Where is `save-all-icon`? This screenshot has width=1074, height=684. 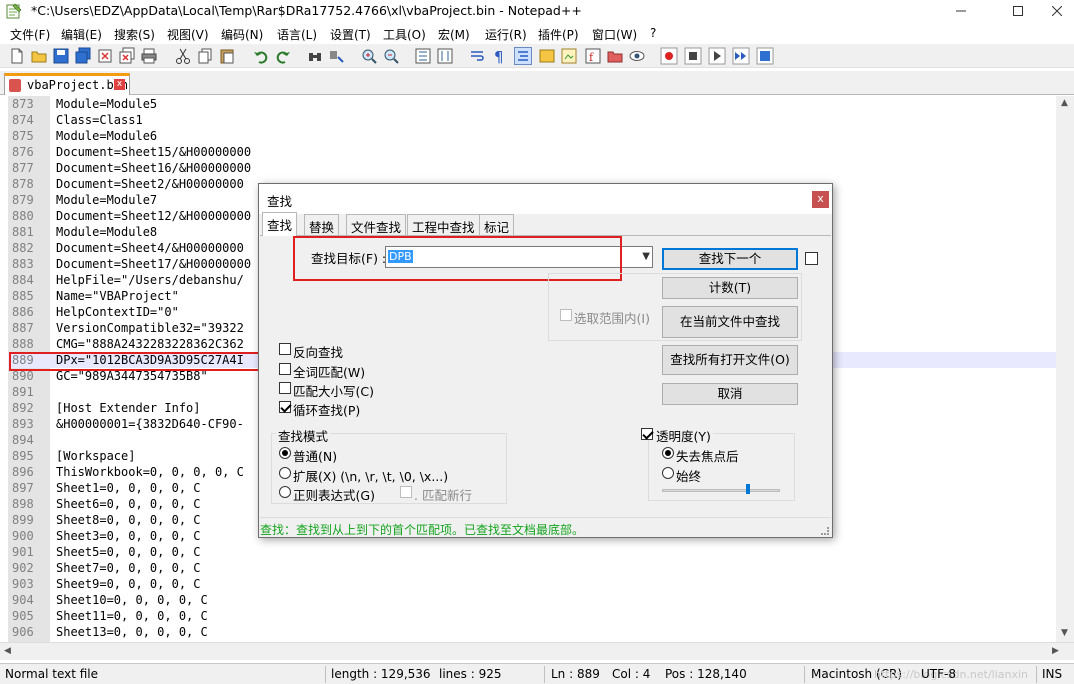 save-all-icon is located at coordinates (83, 56).